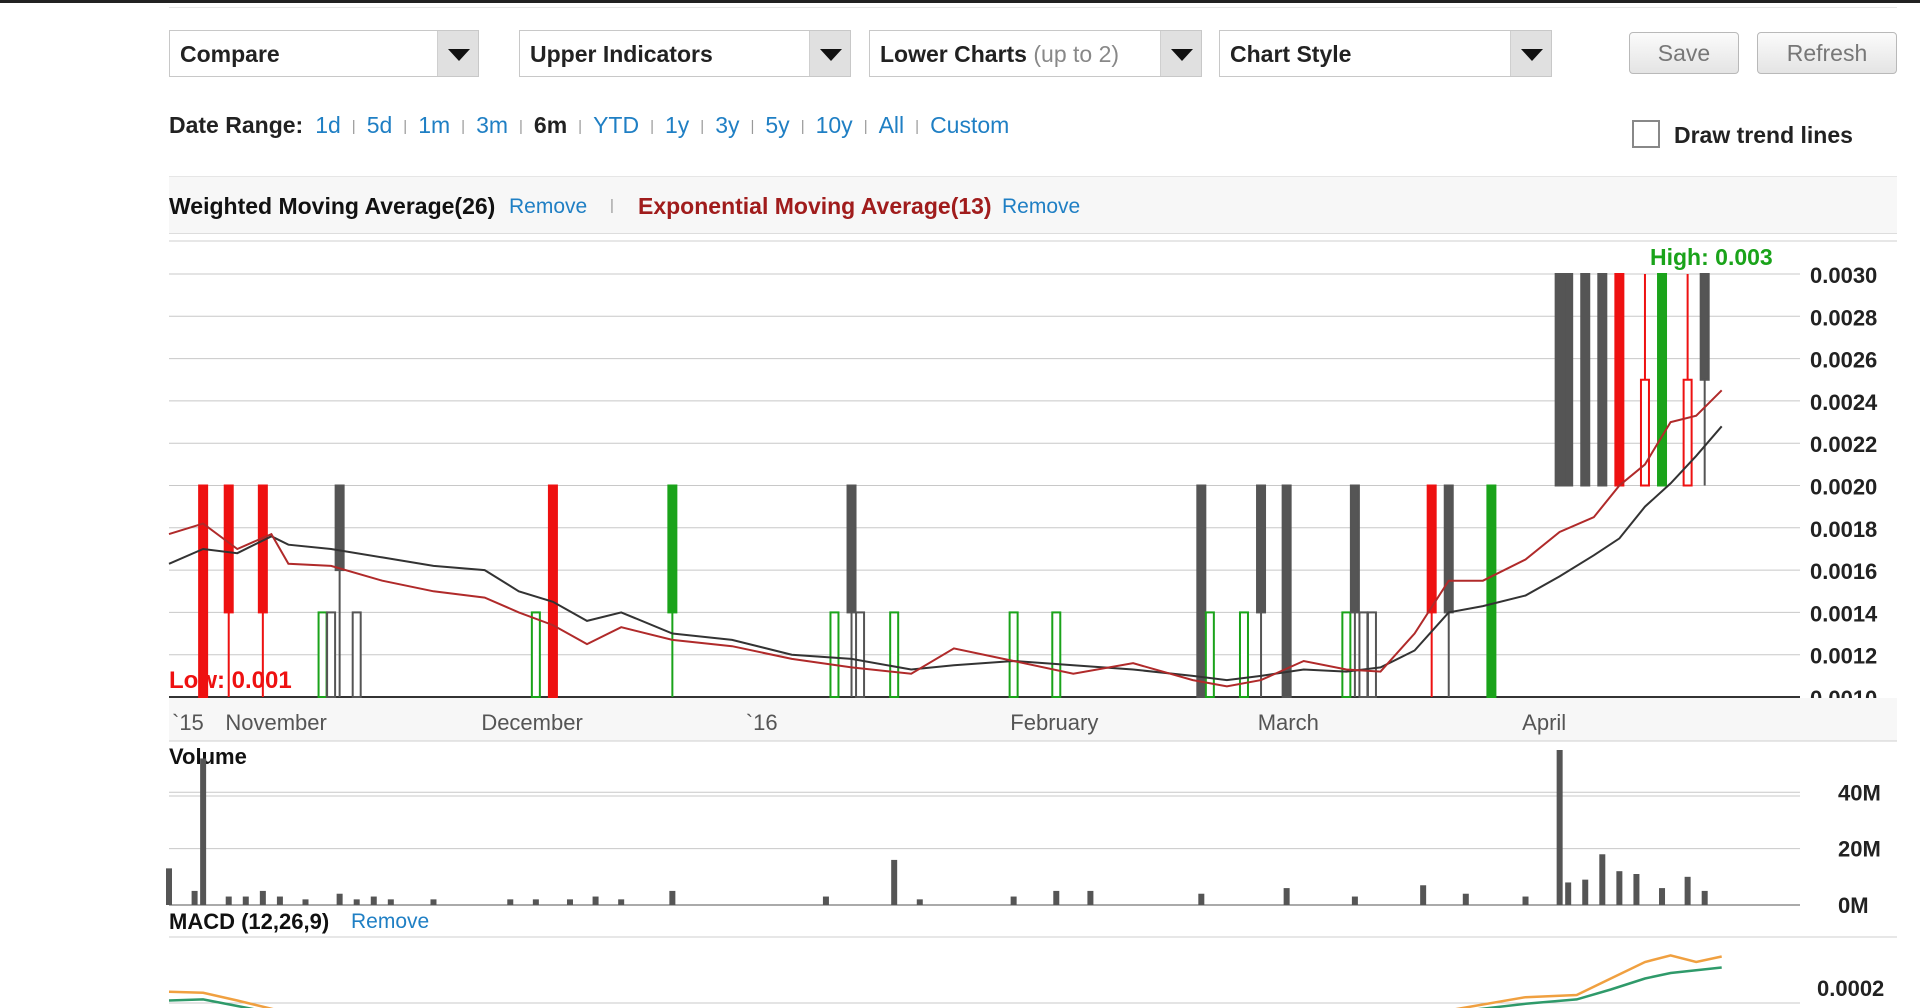 Image resolution: width=1920 pixels, height=1008 pixels. I want to click on price-tick-label: 0.0018, so click(1843, 529).